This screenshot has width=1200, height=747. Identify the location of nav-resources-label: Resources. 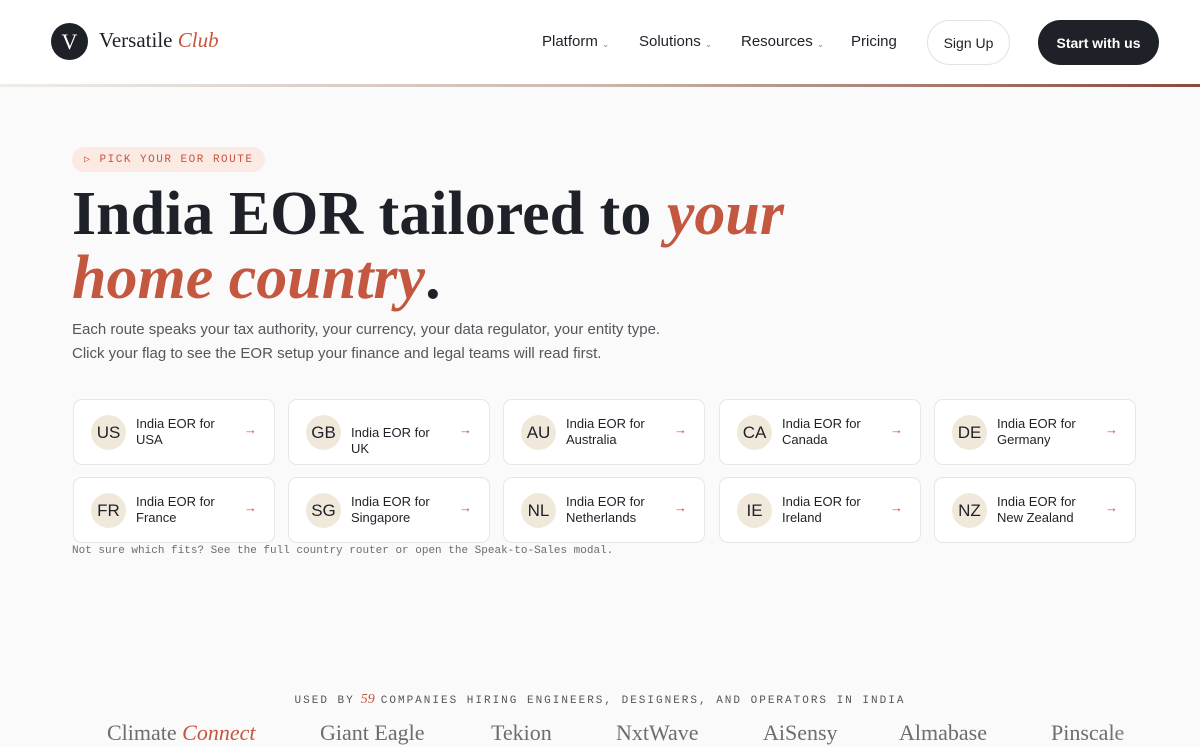
(777, 41).